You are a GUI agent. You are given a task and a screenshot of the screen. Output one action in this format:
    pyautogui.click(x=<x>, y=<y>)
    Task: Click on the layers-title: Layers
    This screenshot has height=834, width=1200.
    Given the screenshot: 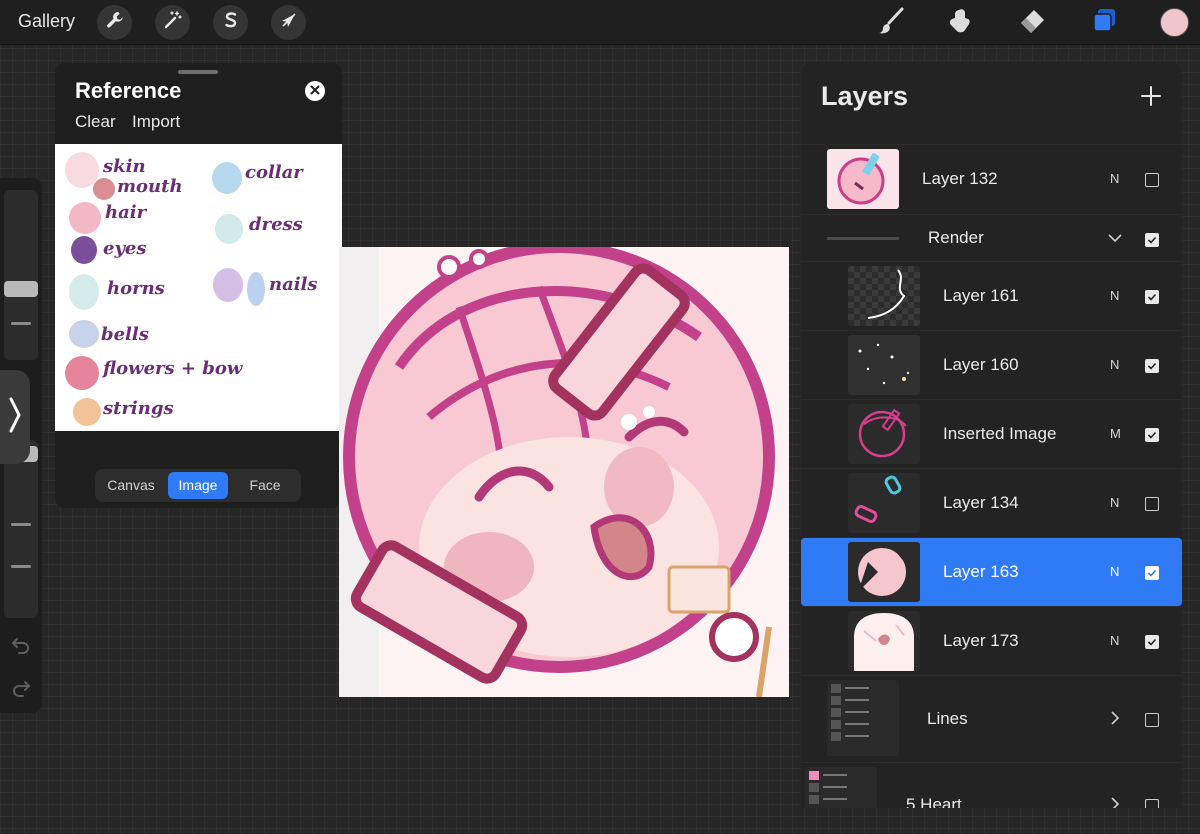 What is the action you would take?
    pyautogui.click(x=865, y=96)
    